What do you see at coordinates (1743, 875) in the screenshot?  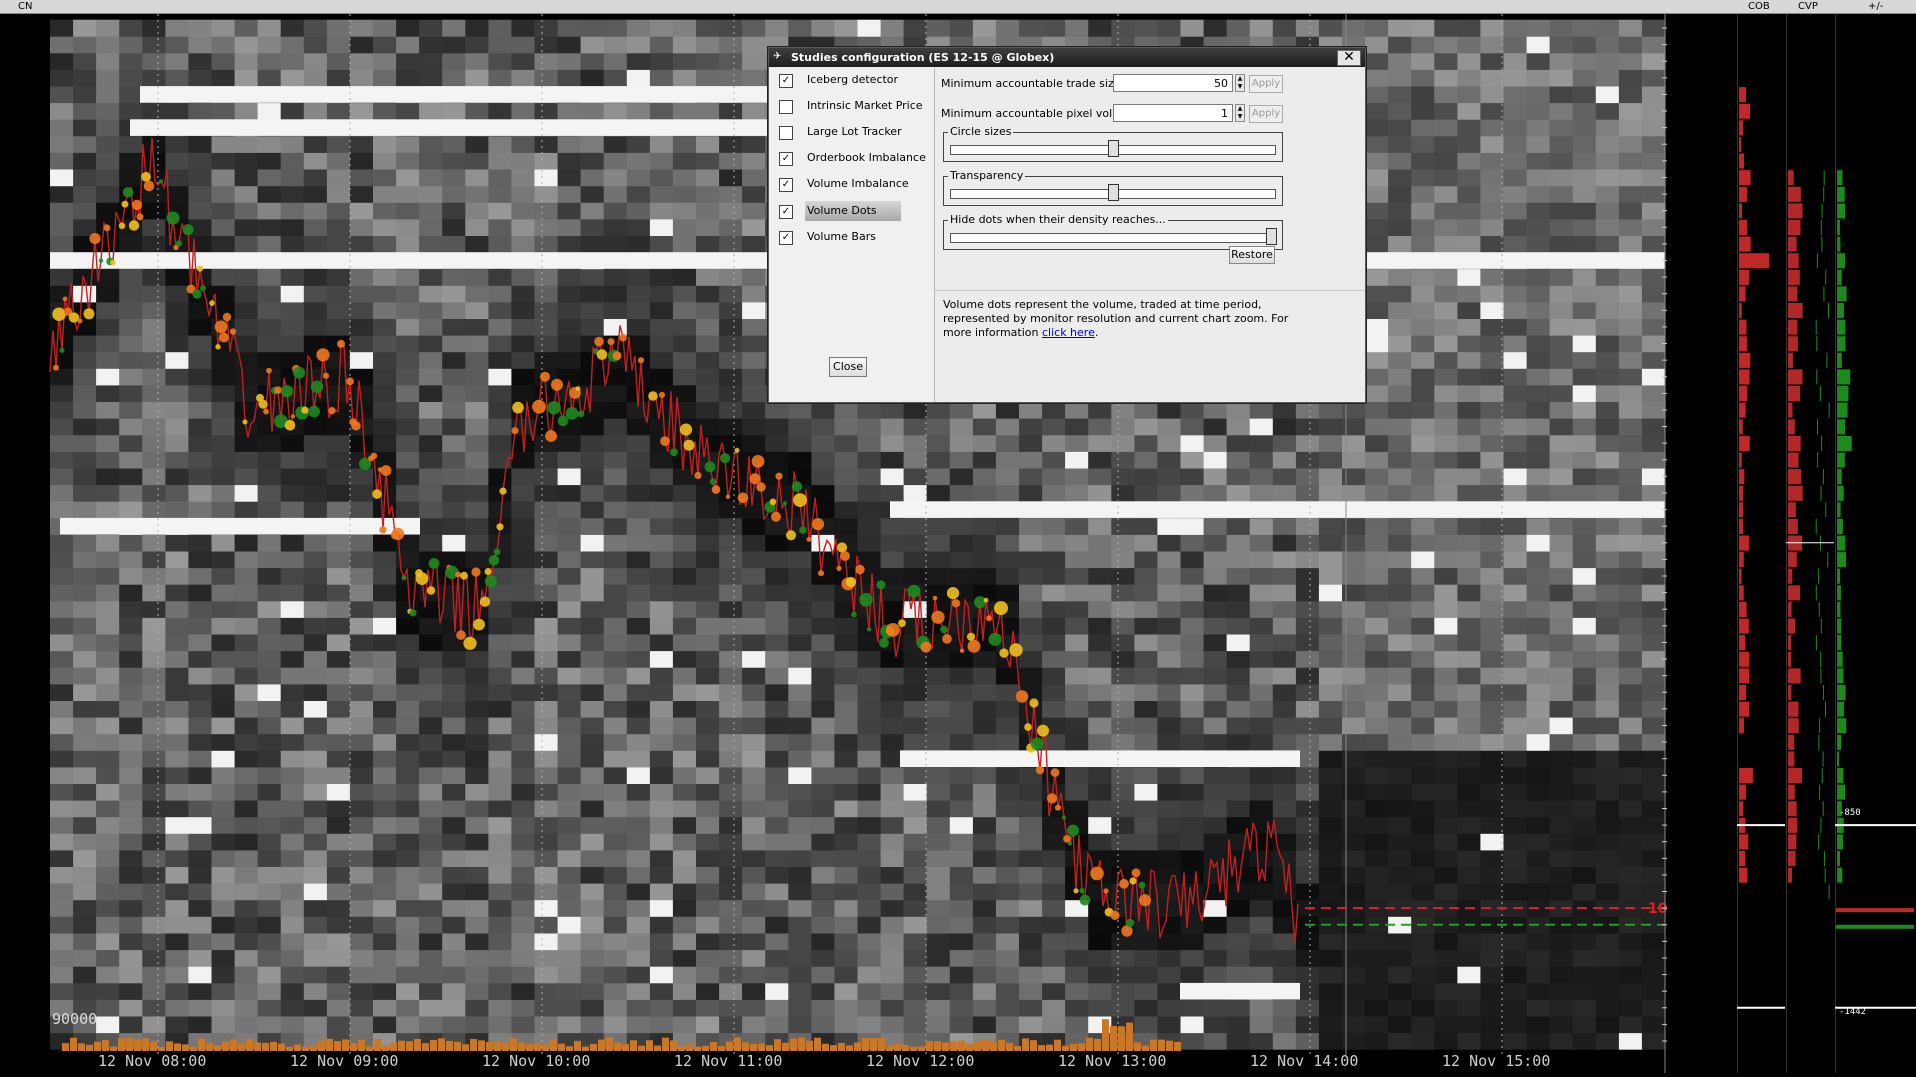 I see `histogram-bar` at bounding box center [1743, 875].